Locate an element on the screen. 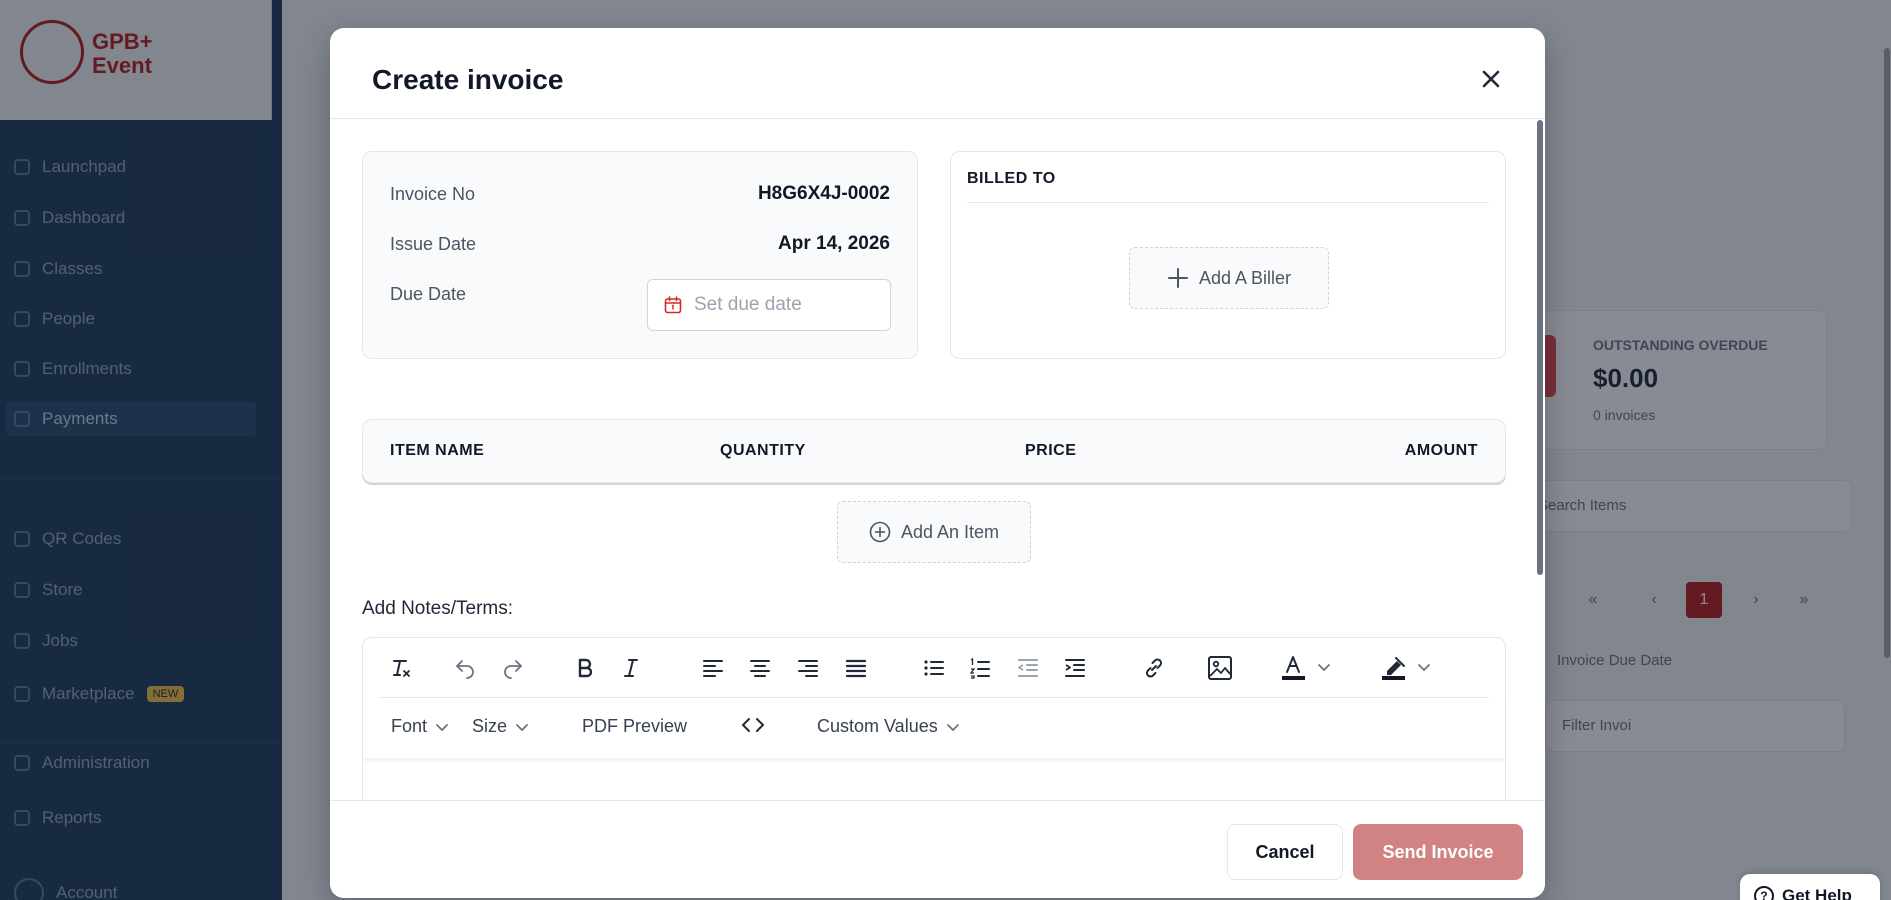  billed-to-title: BILLED TO is located at coordinates (1011, 178).